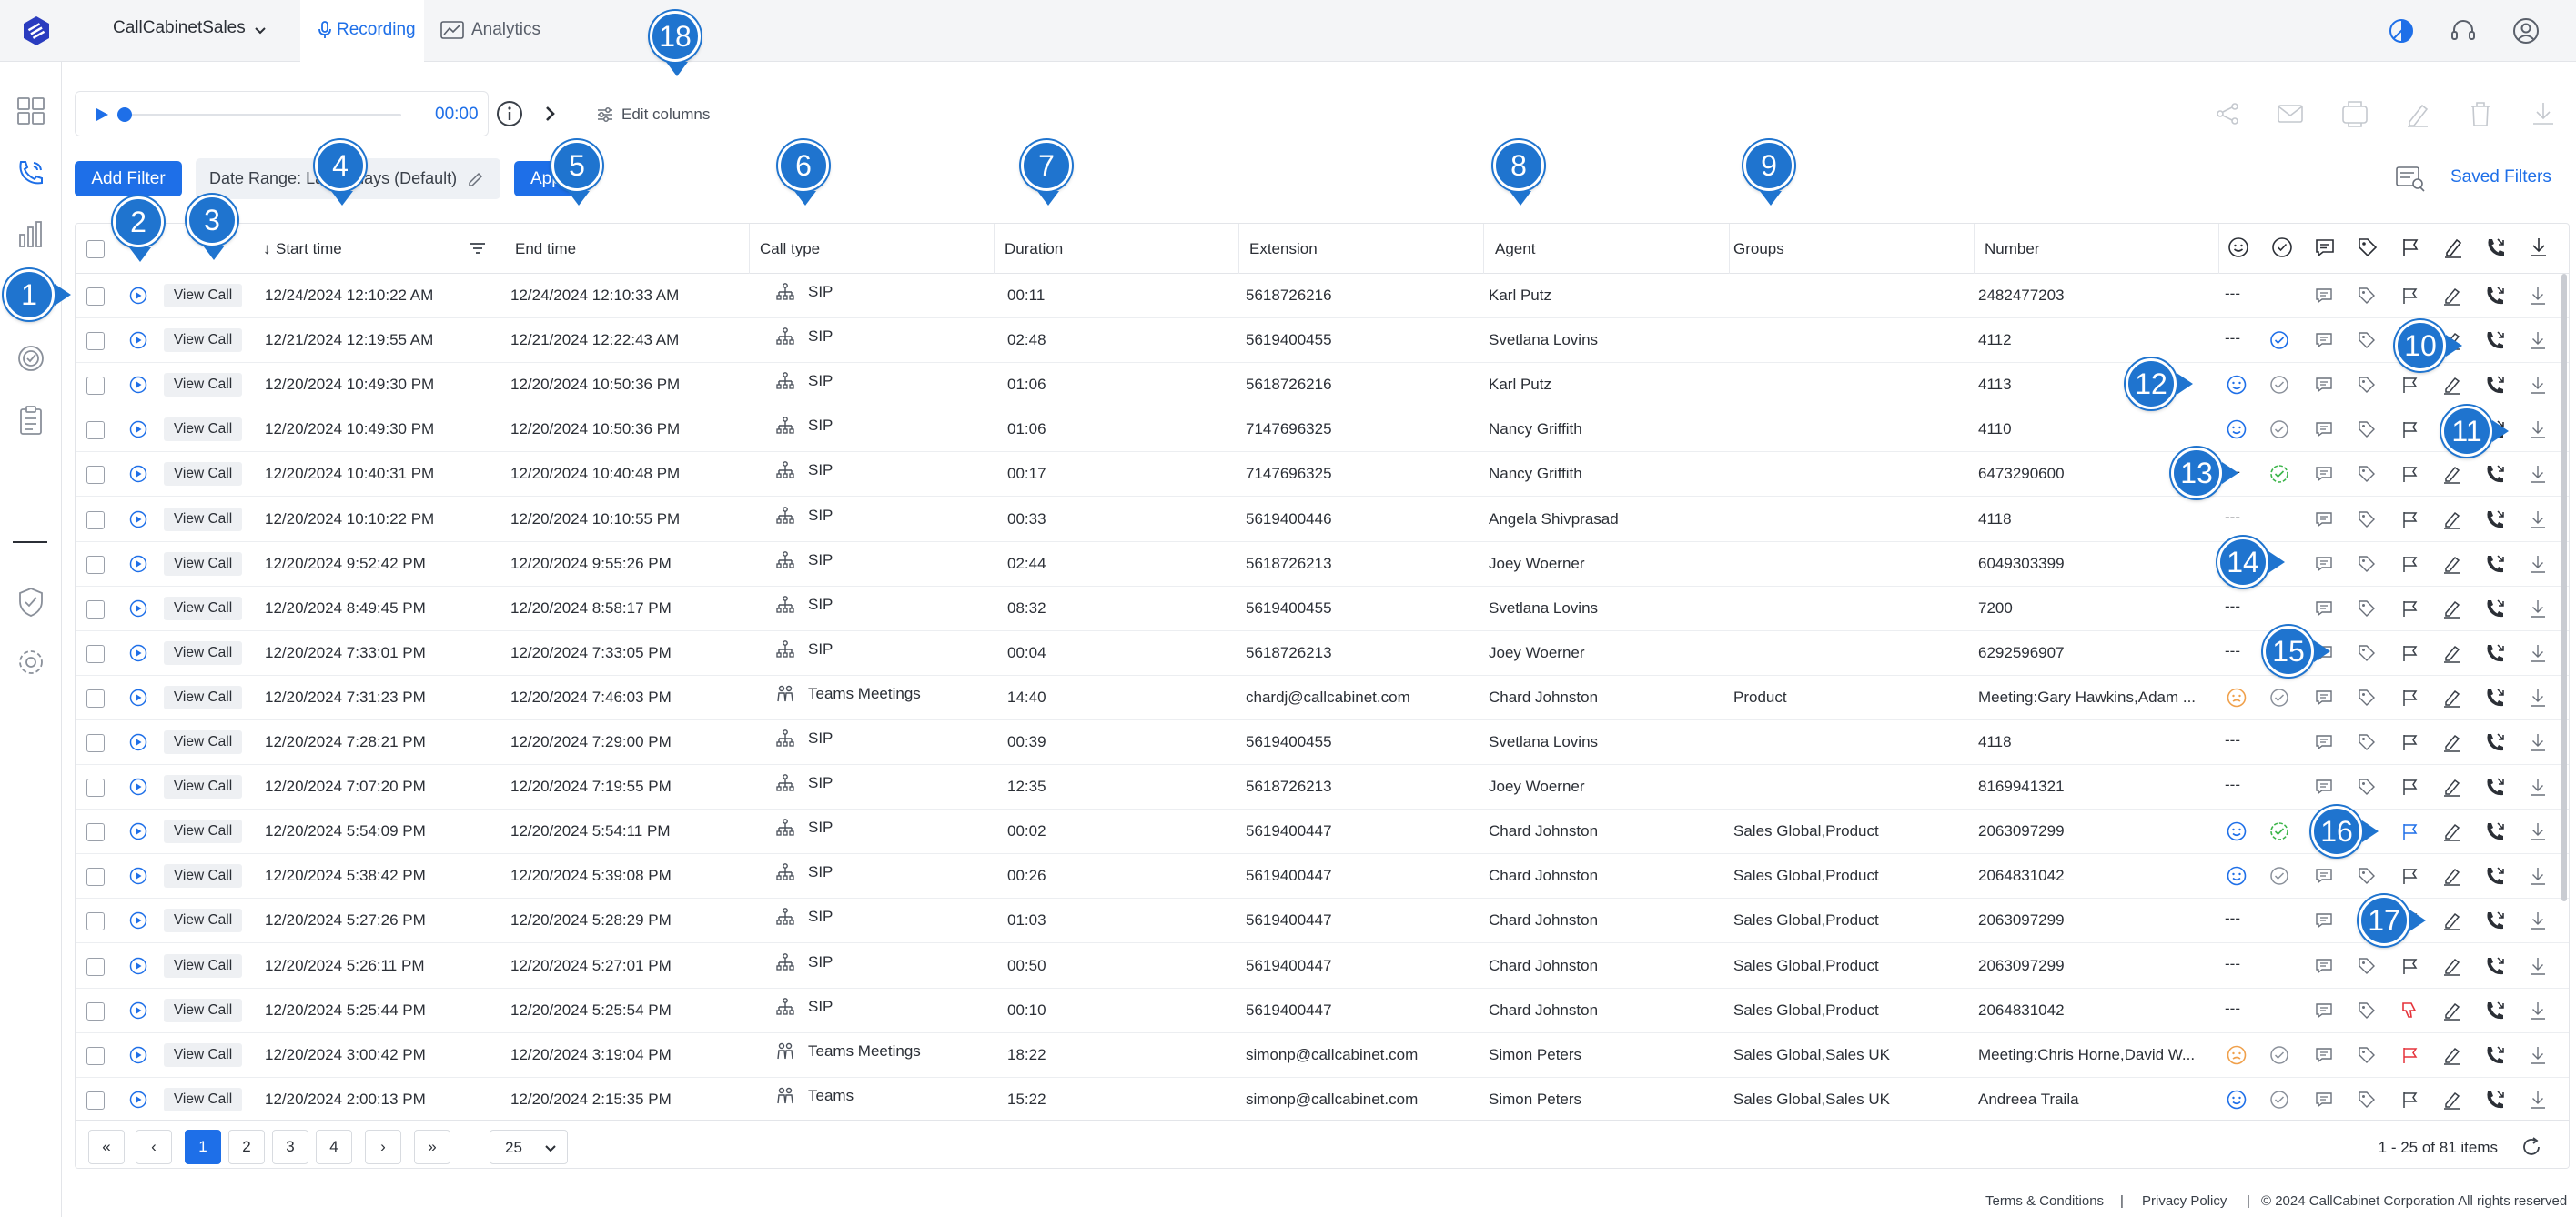 The width and height of the screenshot is (2576, 1217). I want to click on chevron-down-icon, so click(260, 31).